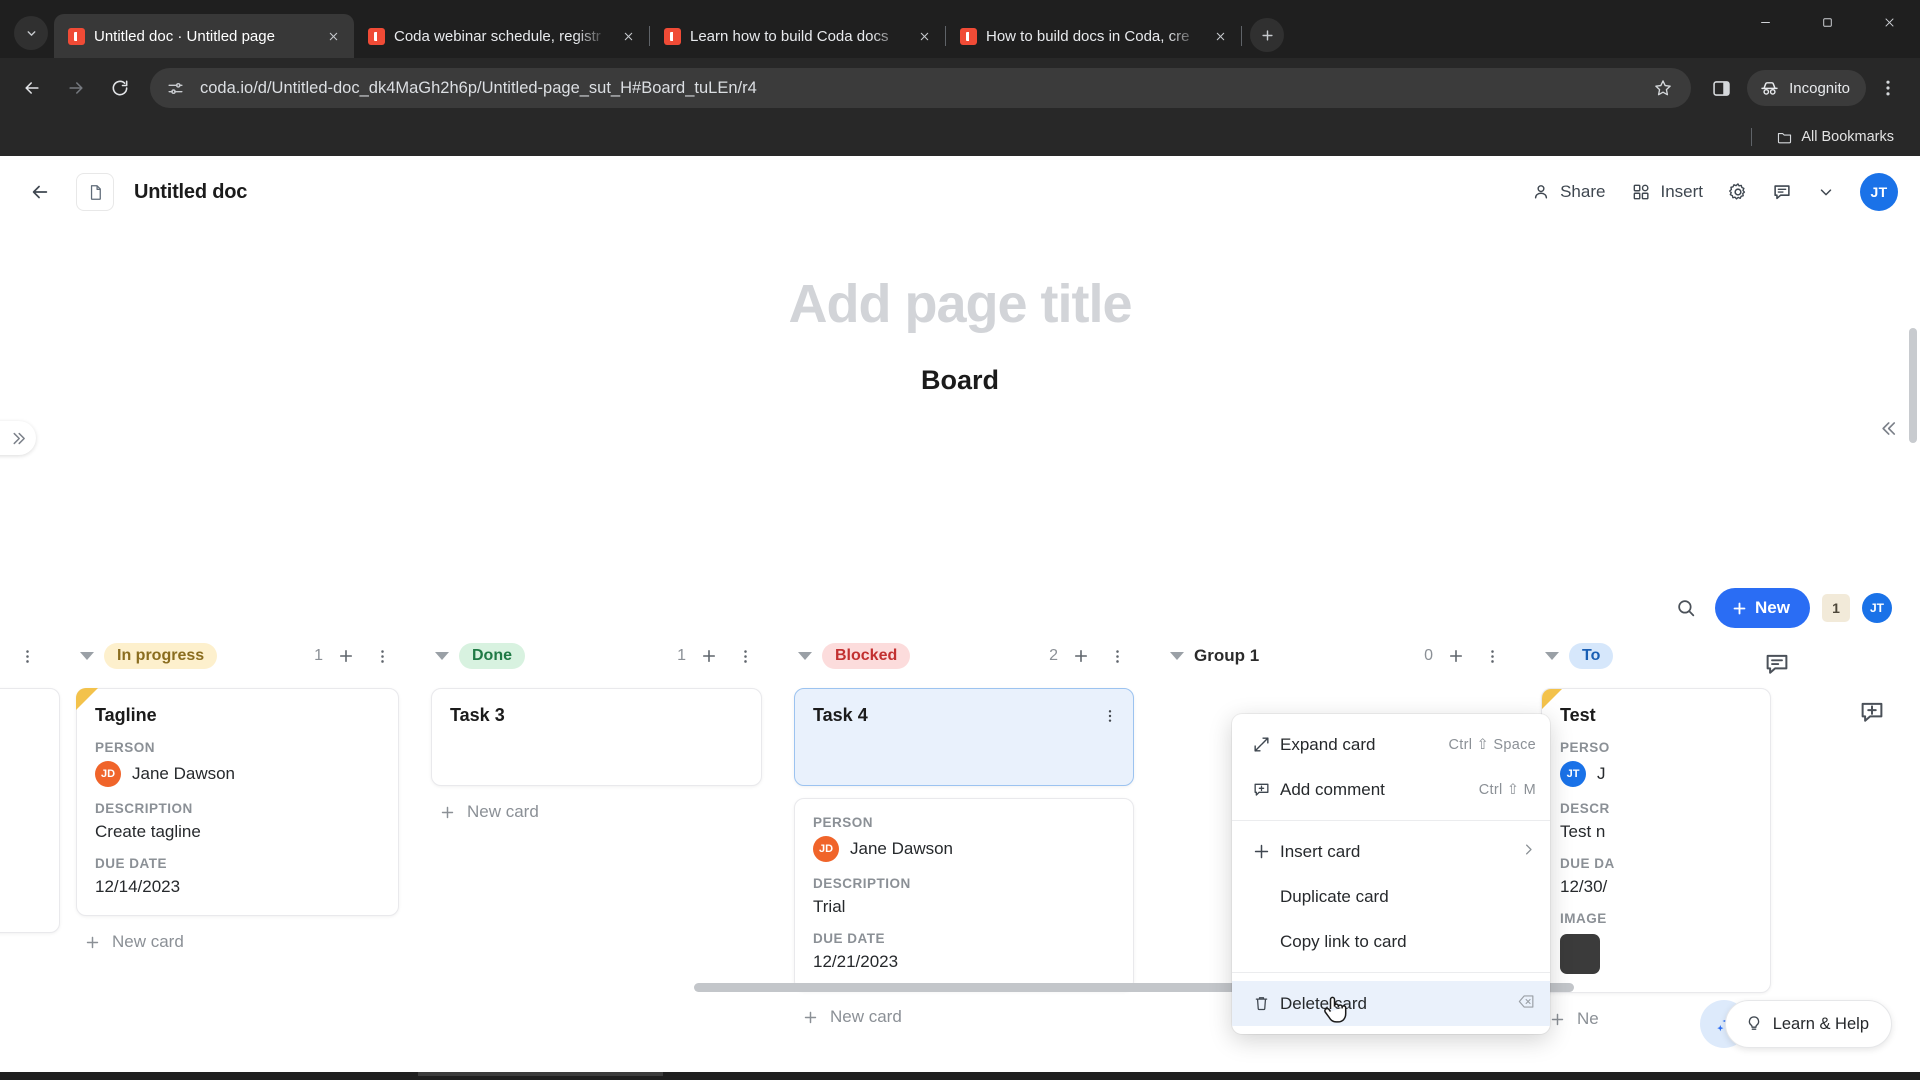  Describe the element at coordinates (1093, 36) in the screenshot. I see `browser-tab-3: How to build docs in Coda, cre` at that location.